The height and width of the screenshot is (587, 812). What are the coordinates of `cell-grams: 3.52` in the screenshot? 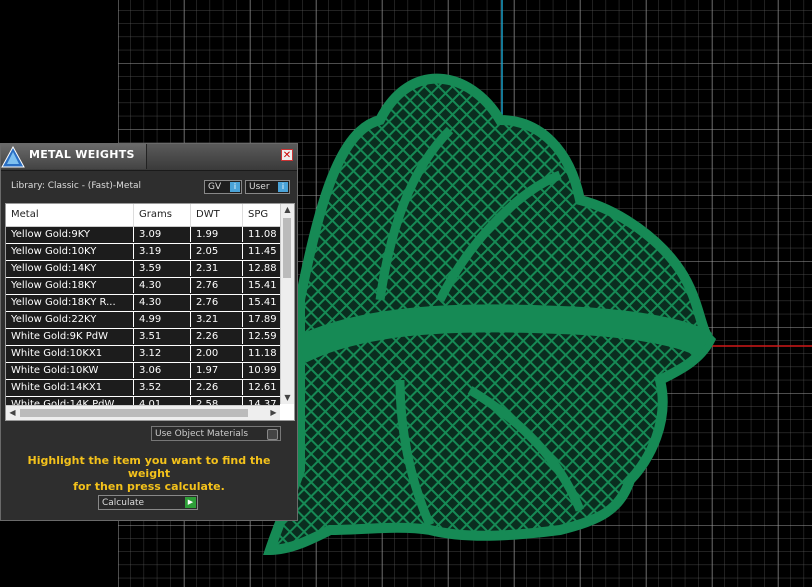 It's located at (162, 387).